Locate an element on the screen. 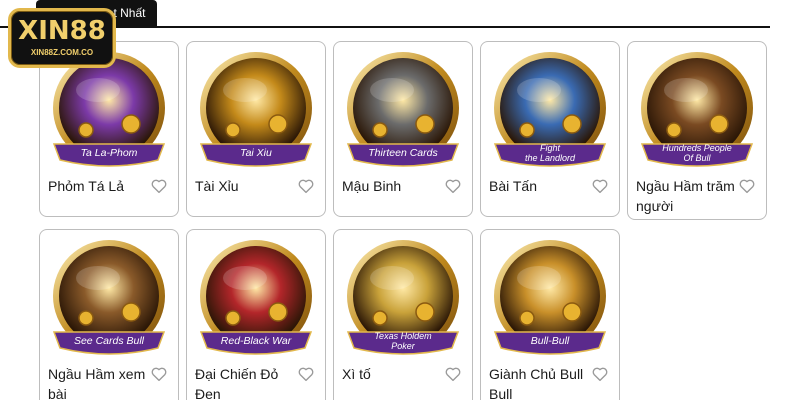 The image size is (800, 400). game-name: Bài Tấn is located at coordinates (513, 186).